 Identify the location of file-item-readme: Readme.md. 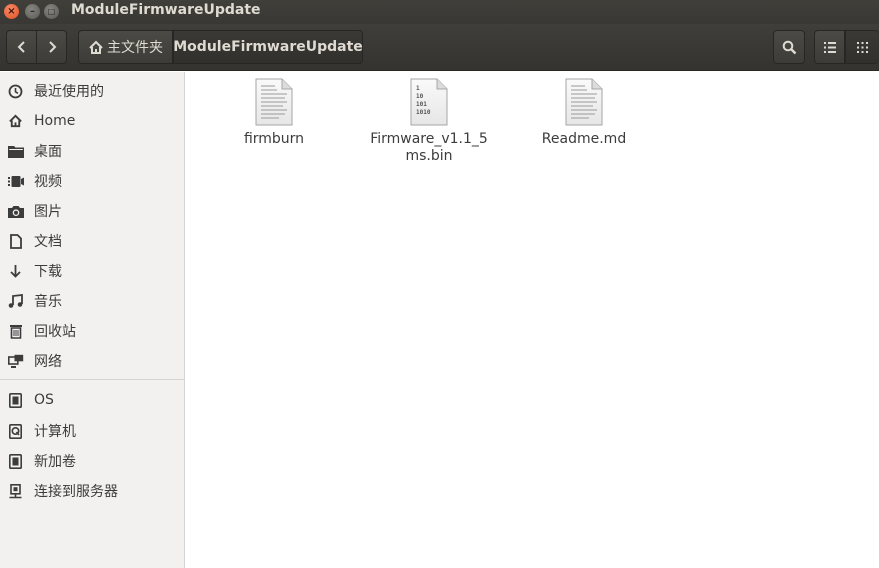
(584, 113).